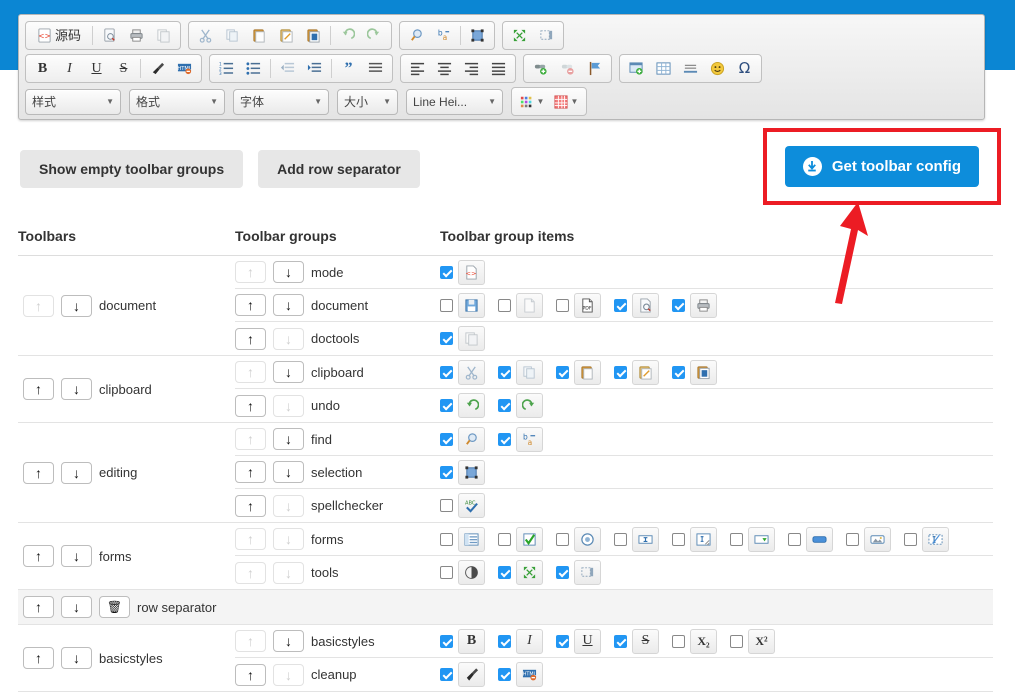 The image size is (1015, 692). I want to click on item-checkbox-spellchecker, so click(446, 505).